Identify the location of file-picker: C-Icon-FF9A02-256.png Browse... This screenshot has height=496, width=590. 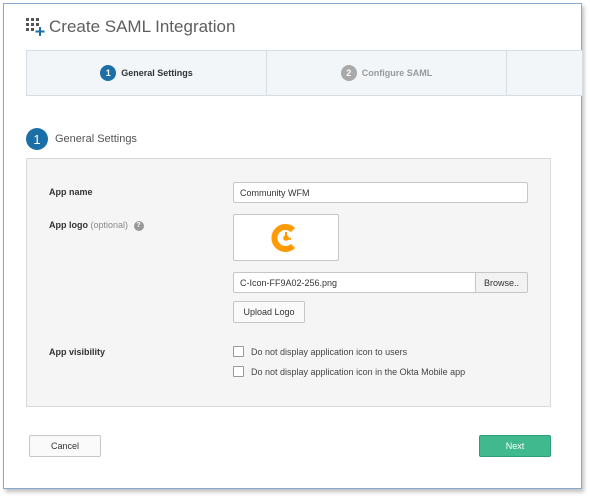
(380, 282).